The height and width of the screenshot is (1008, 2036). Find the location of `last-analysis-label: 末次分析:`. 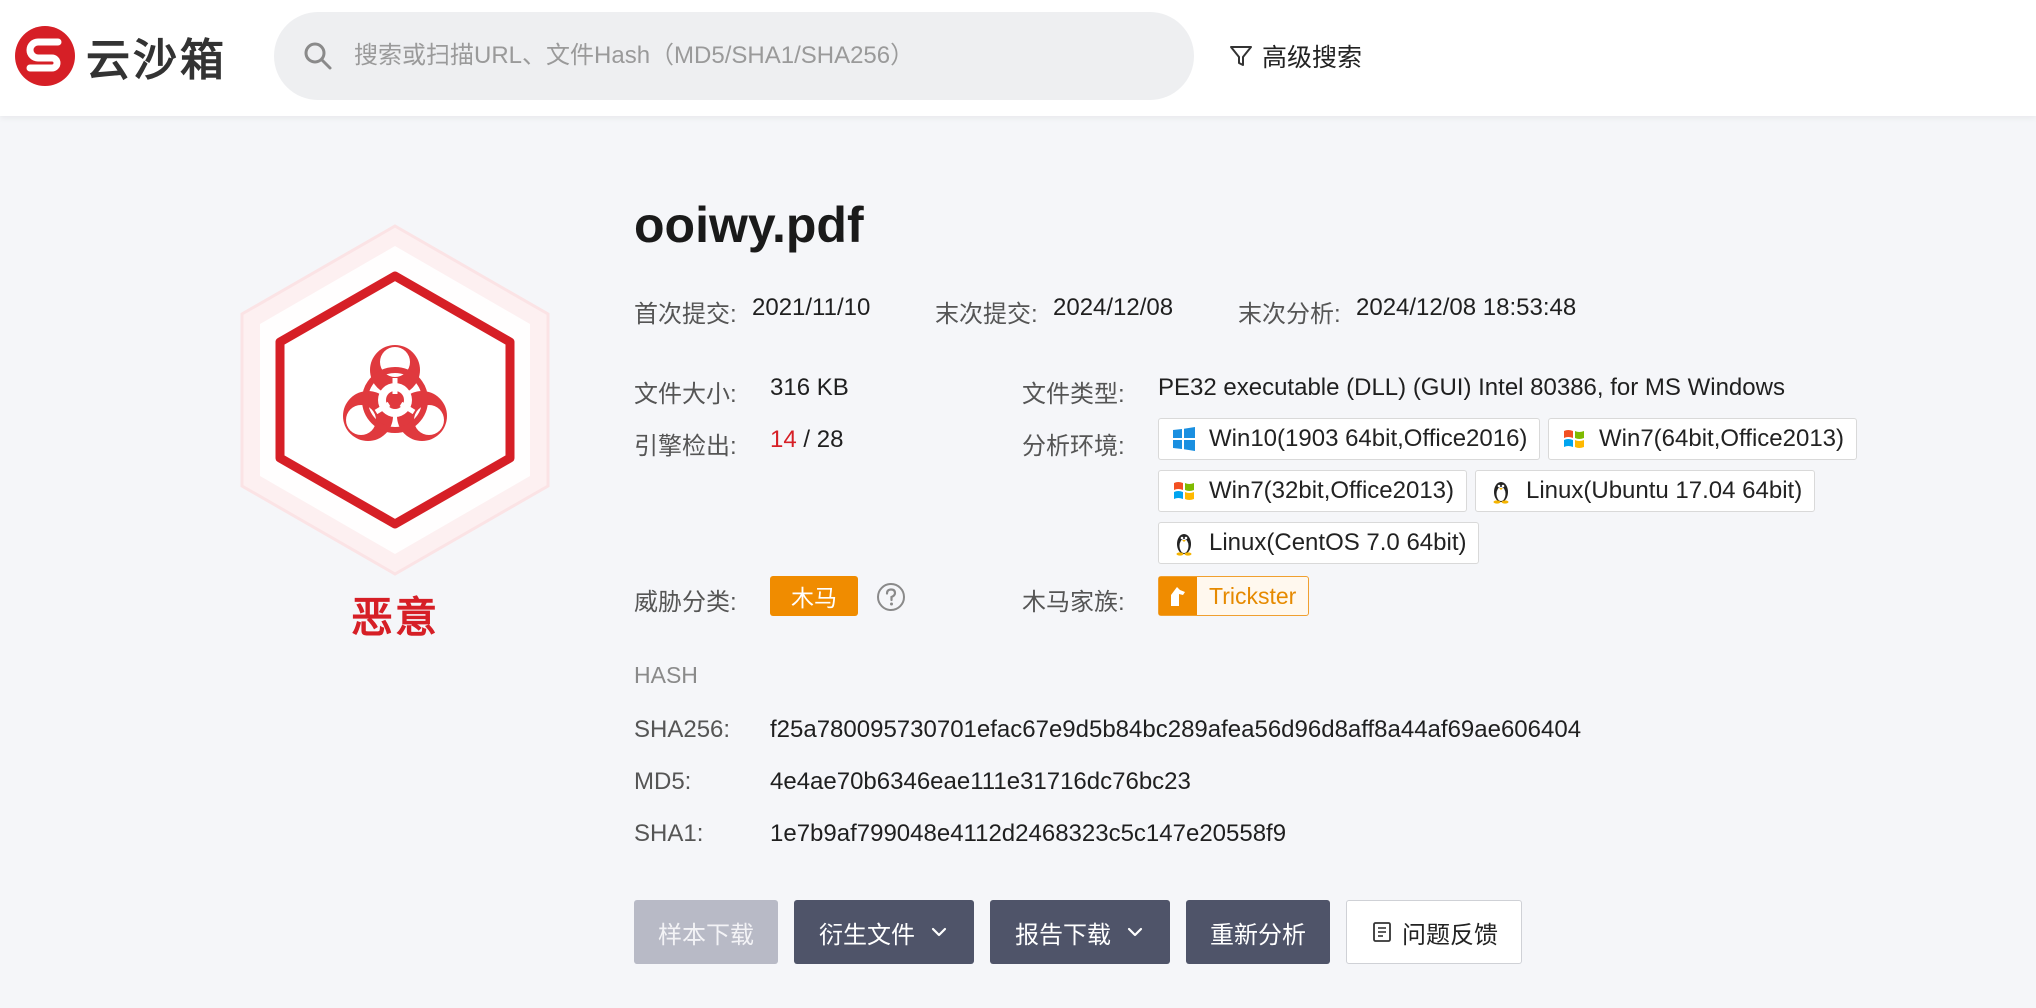

last-analysis-label: 末次分析: is located at coordinates (1289, 314).